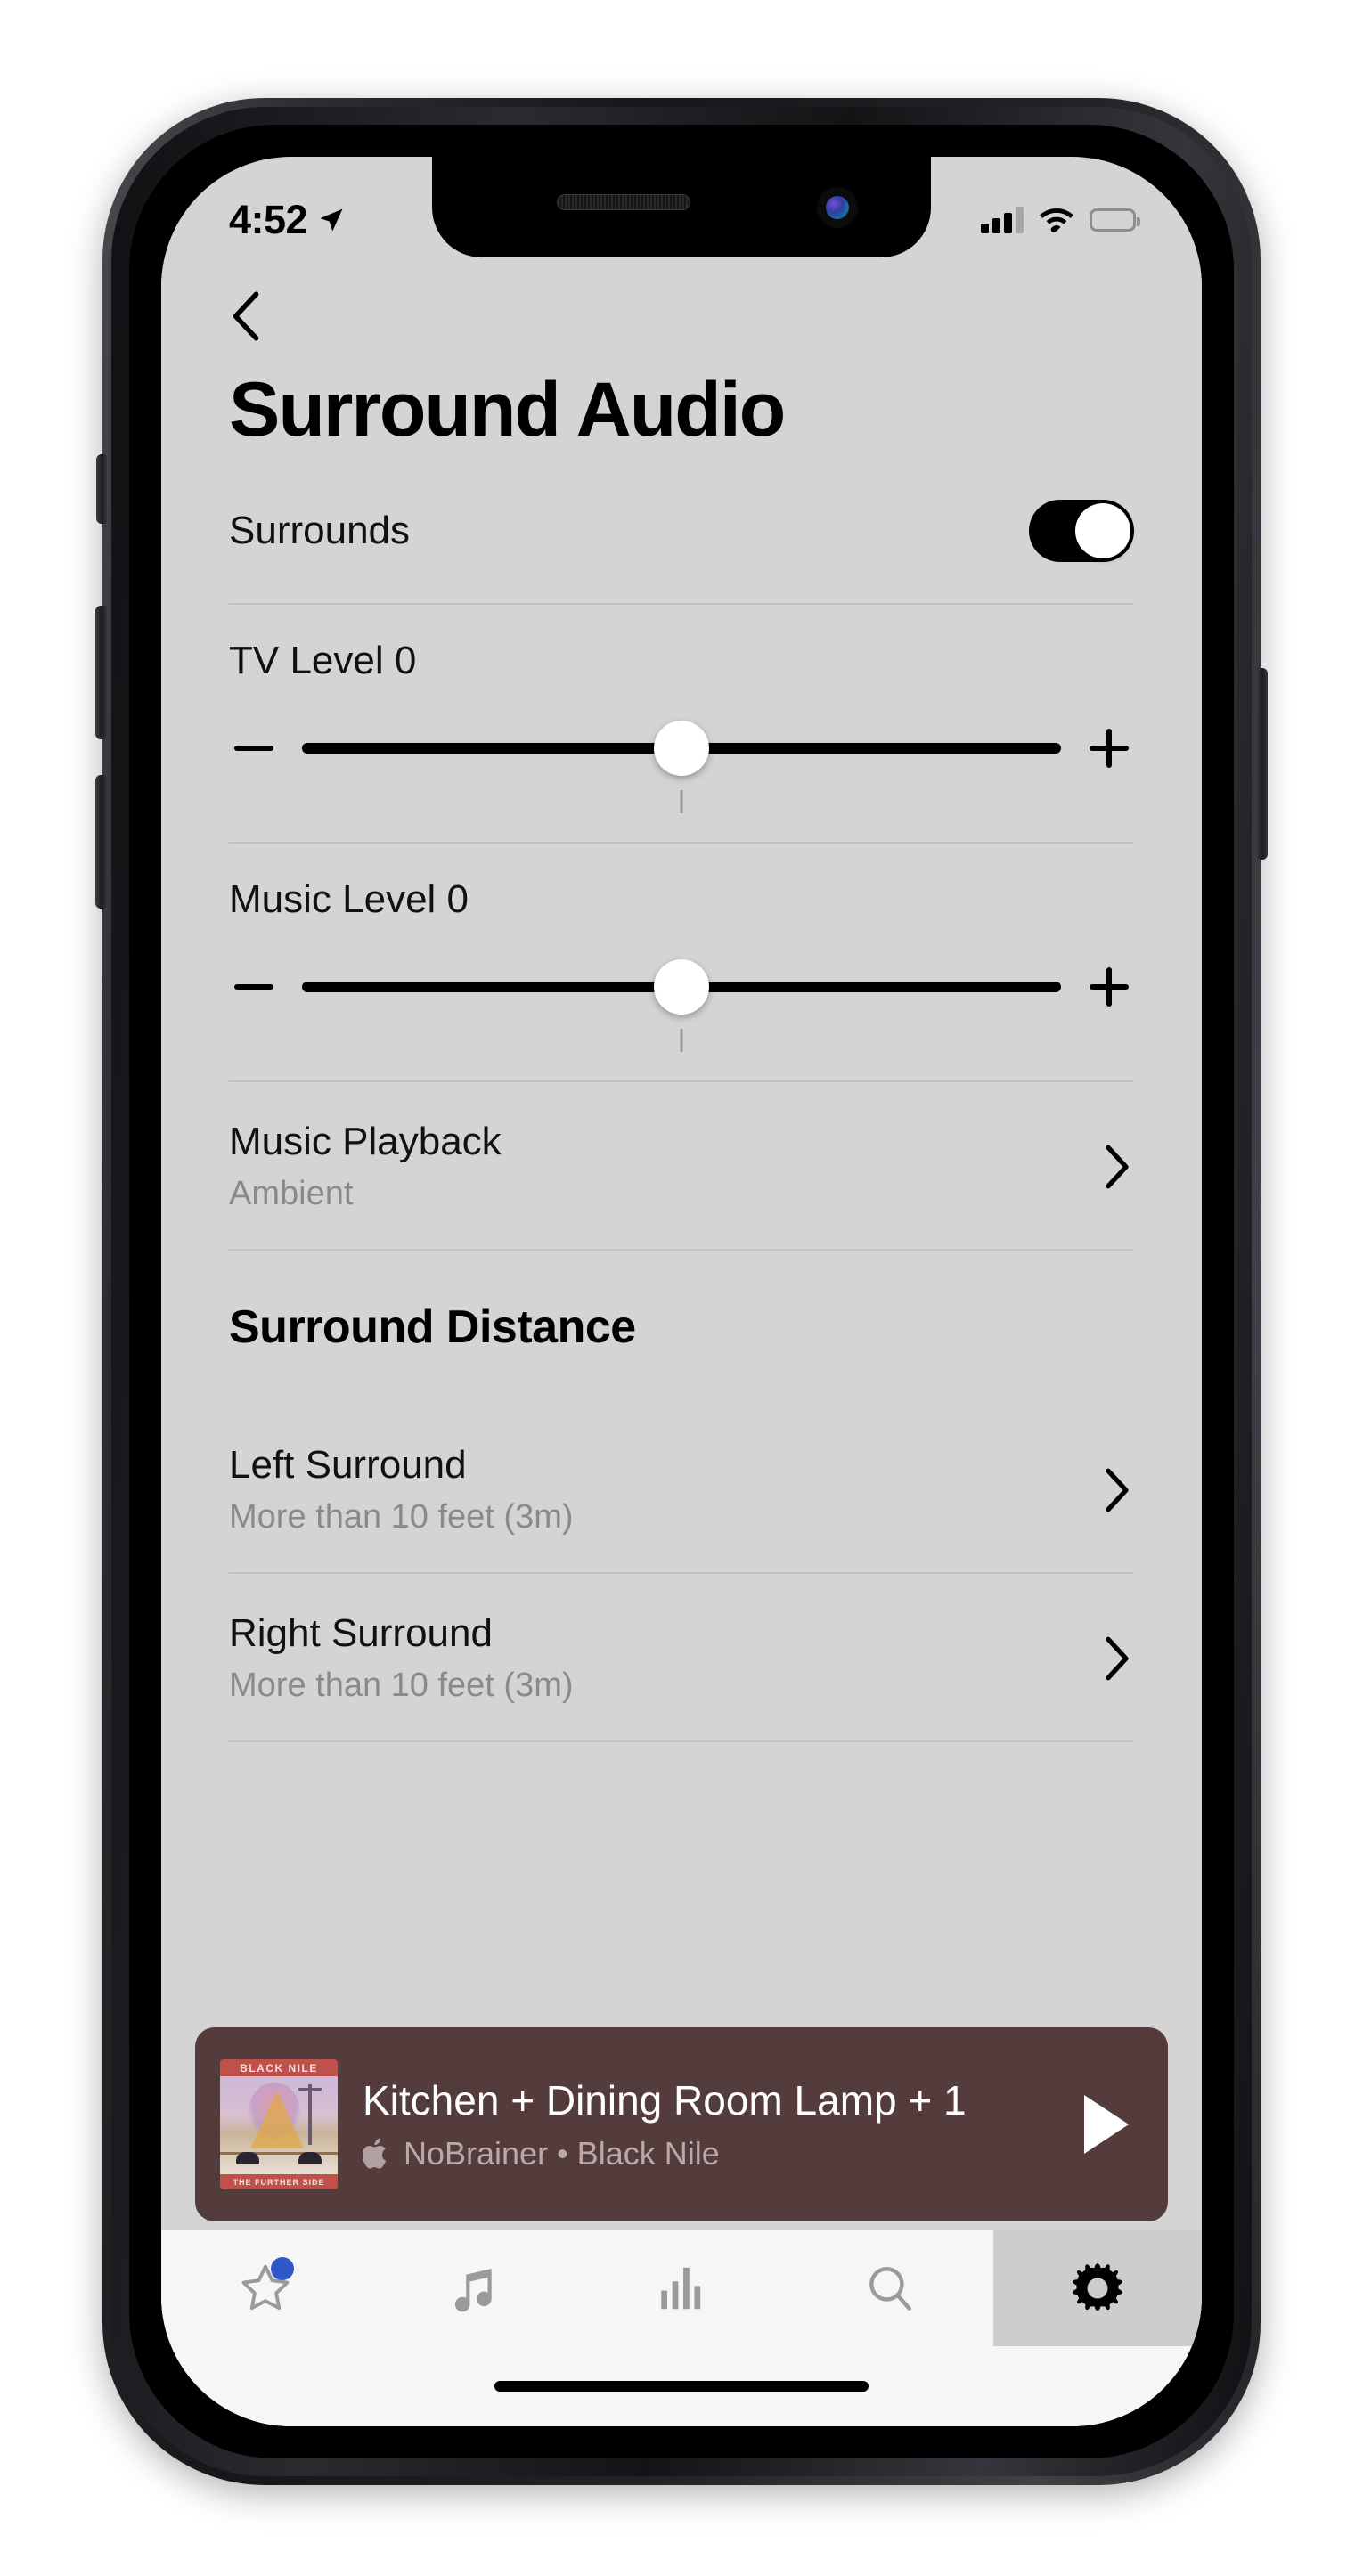 This screenshot has height=2576, width=1363. What do you see at coordinates (349, 899) in the screenshot?
I see `music-level-label: Music Level 0` at bounding box center [349, 899].